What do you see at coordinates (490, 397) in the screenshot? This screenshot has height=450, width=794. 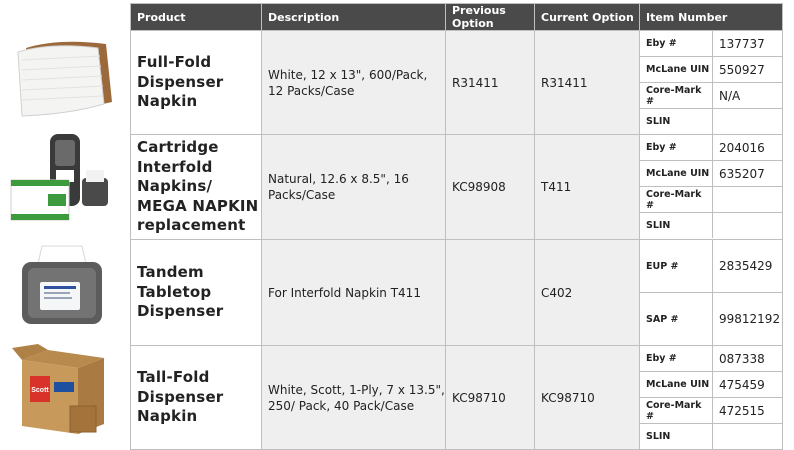 I see `previous-option: KC98710` at bounding box center [490, 397].